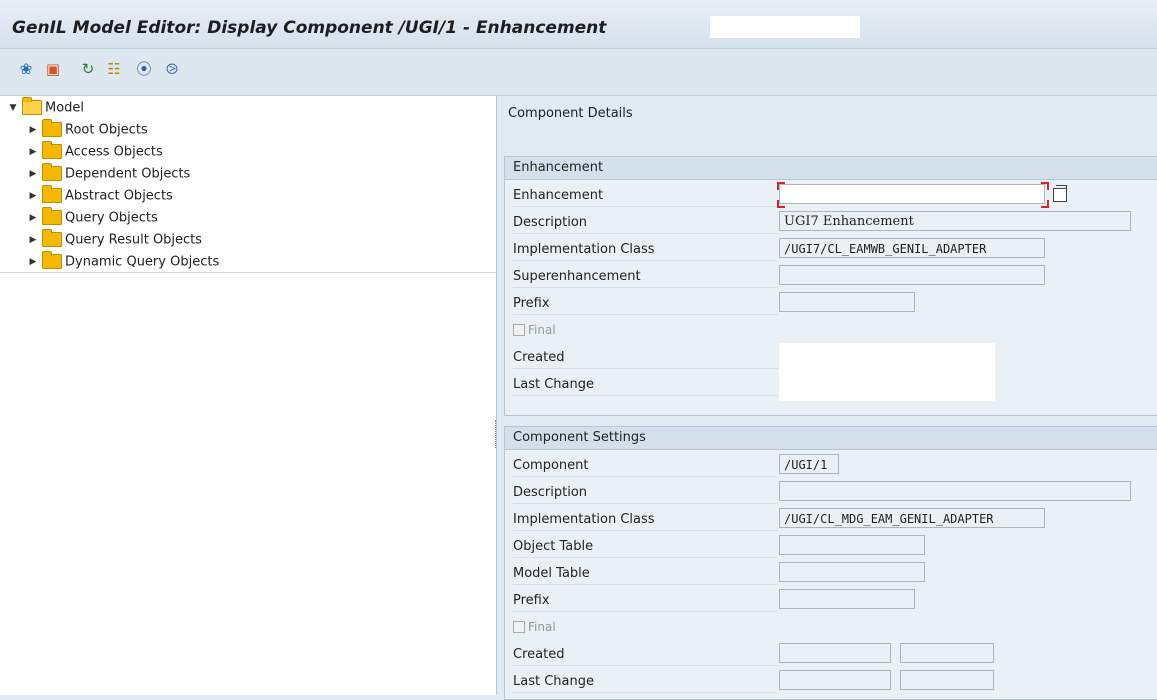  I want to click on tree-node-label: Root Objects, so click(106, 130).